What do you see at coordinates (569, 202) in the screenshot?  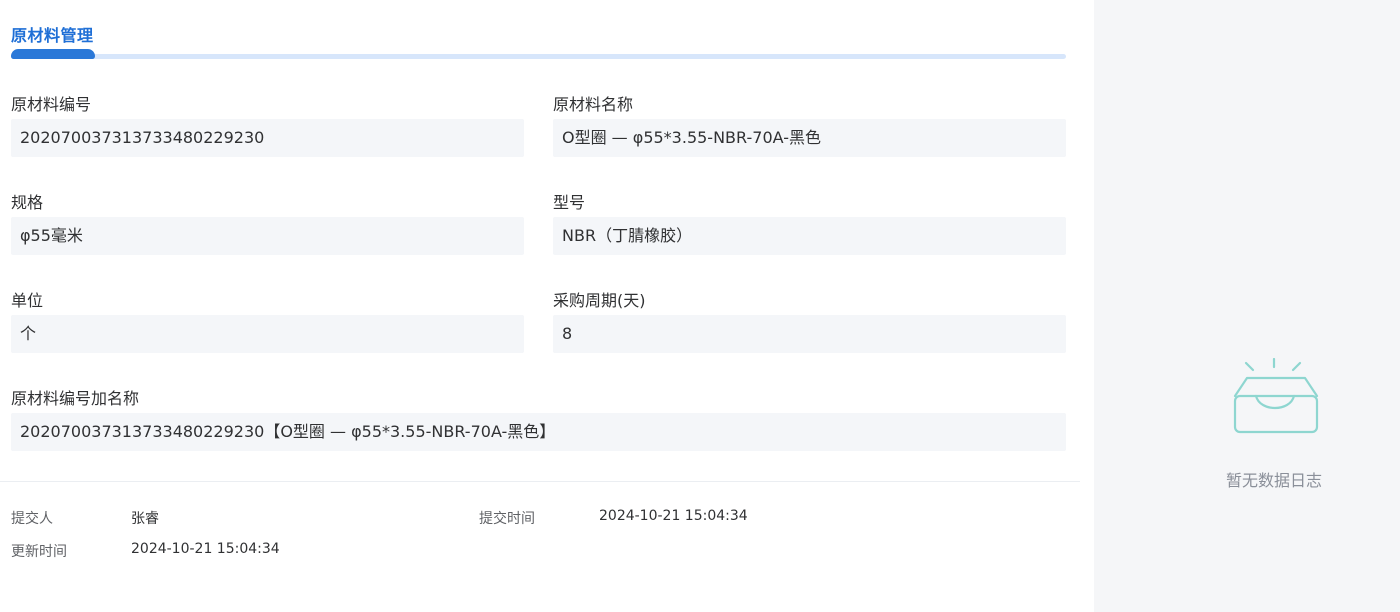 I see `field-label-model: 型号` at bounding box center [569, 202].